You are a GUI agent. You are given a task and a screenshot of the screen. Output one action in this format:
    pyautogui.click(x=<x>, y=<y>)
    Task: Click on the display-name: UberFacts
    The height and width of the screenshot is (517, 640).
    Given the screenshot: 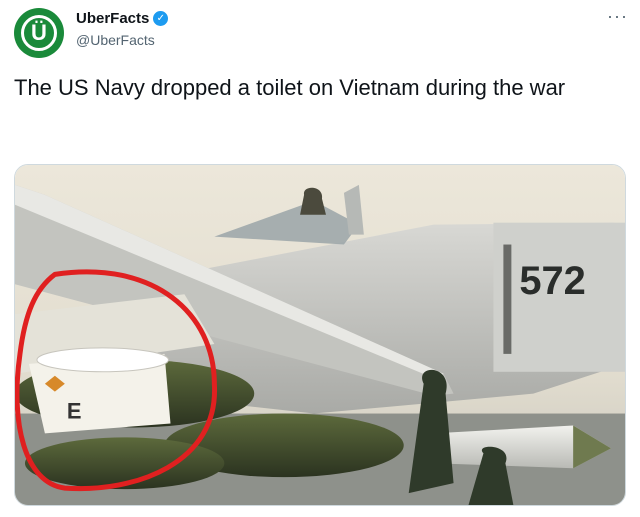 What is the action you would take?
    pyautogui.click(x=112, y=18)
    